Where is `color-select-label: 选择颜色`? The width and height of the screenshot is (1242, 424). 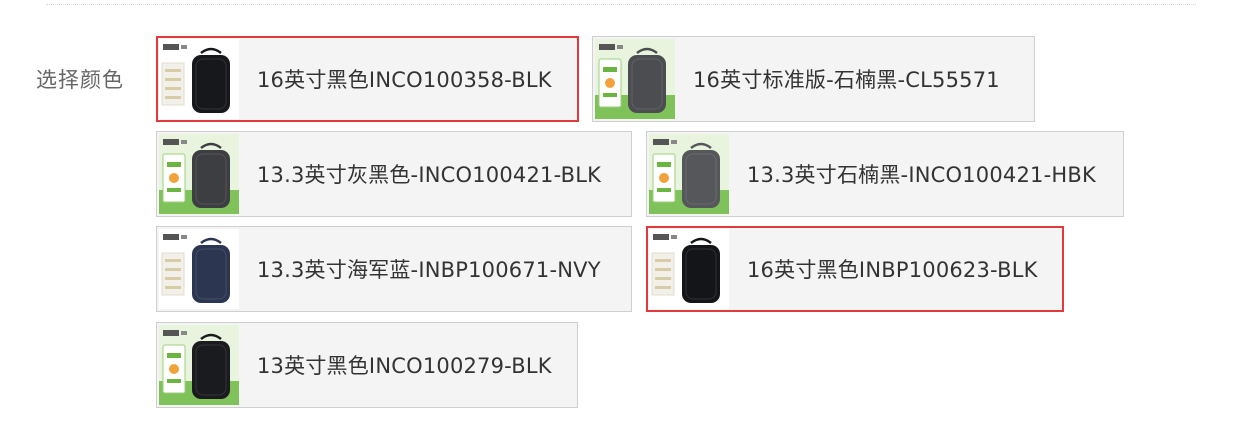 color-select-label: 选择颜色 is located at coordinates (80, 80).